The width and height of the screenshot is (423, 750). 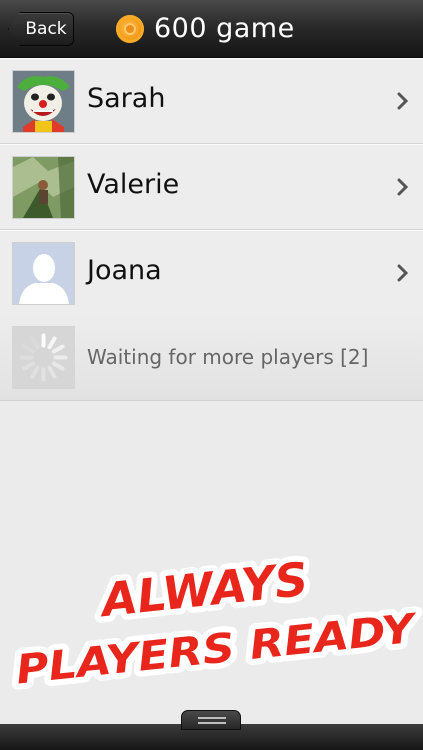 What do you see at coordinates (124, 270) in the screenshot?
I see `player-name: Joana` at bounding box center [124, 270].